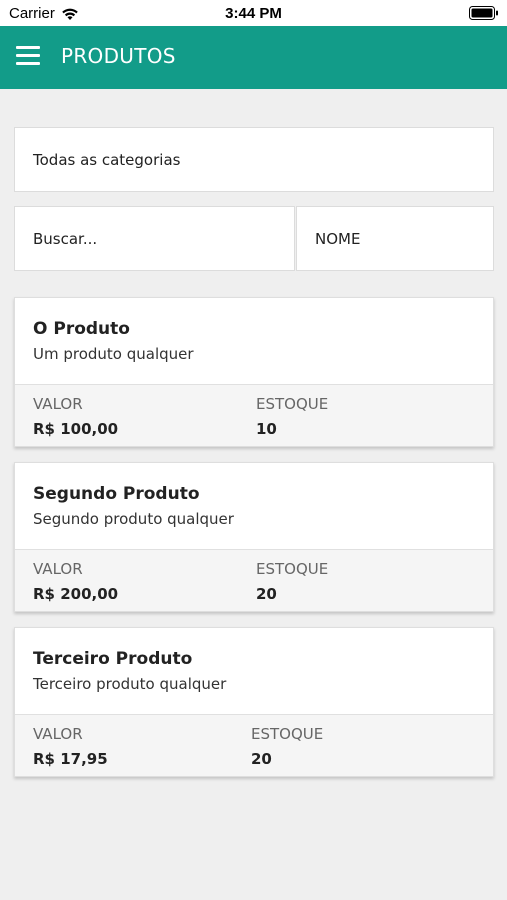  What do you see at coordinates (154, 238) in the screenshot?
I see `search-input` at bounding box center [154, 238].